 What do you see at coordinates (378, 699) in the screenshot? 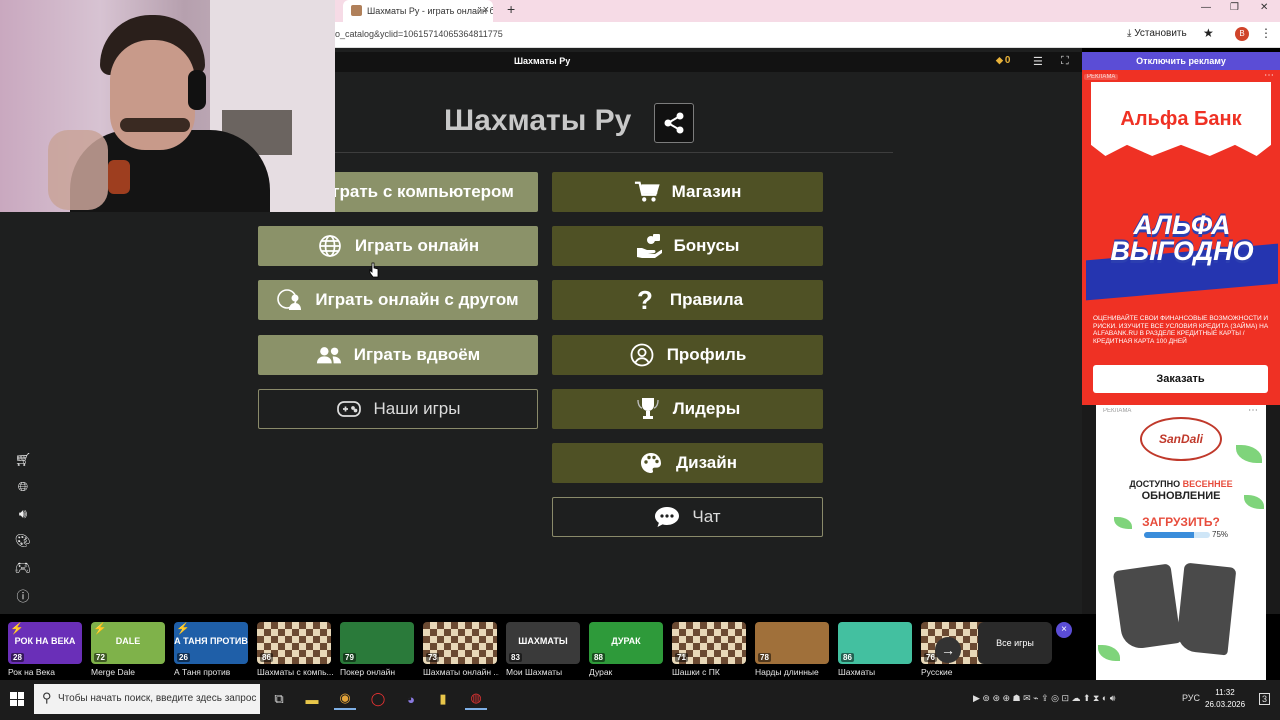
I see `opera-icon: ◯` at bounding box center [378, 699].